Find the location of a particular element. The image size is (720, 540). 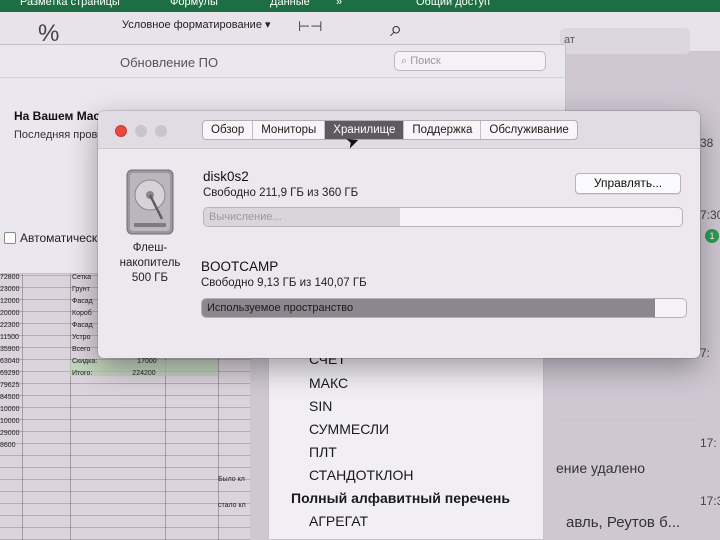

cell-note: Было кл is located at coordinates (231, 479).